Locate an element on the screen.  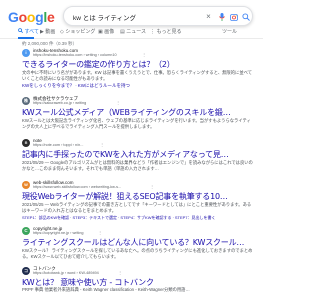
sitelink: KWをしっくりを今まで？ is located at coordinates (48, 85).